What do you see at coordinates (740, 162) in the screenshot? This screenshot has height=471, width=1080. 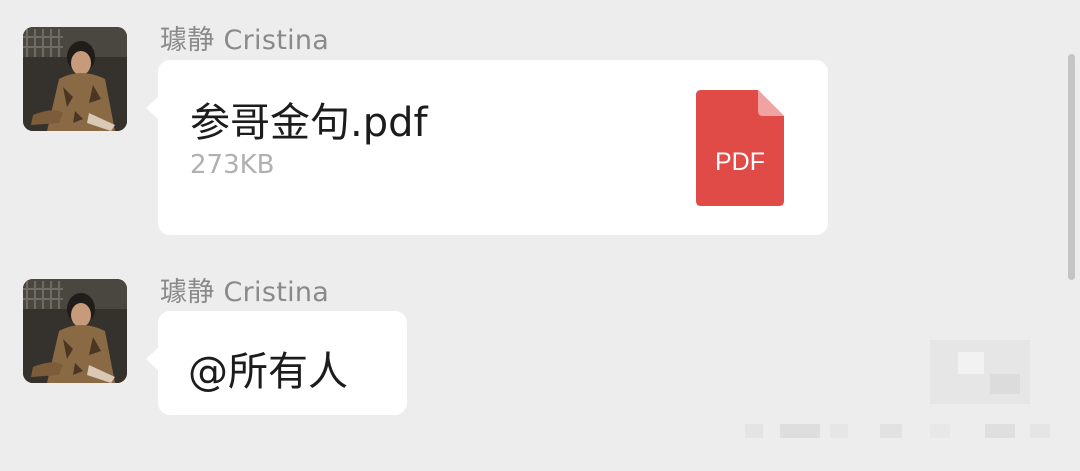 I see `pdf-icon-label: PDF` at bounding box center [740, 162].